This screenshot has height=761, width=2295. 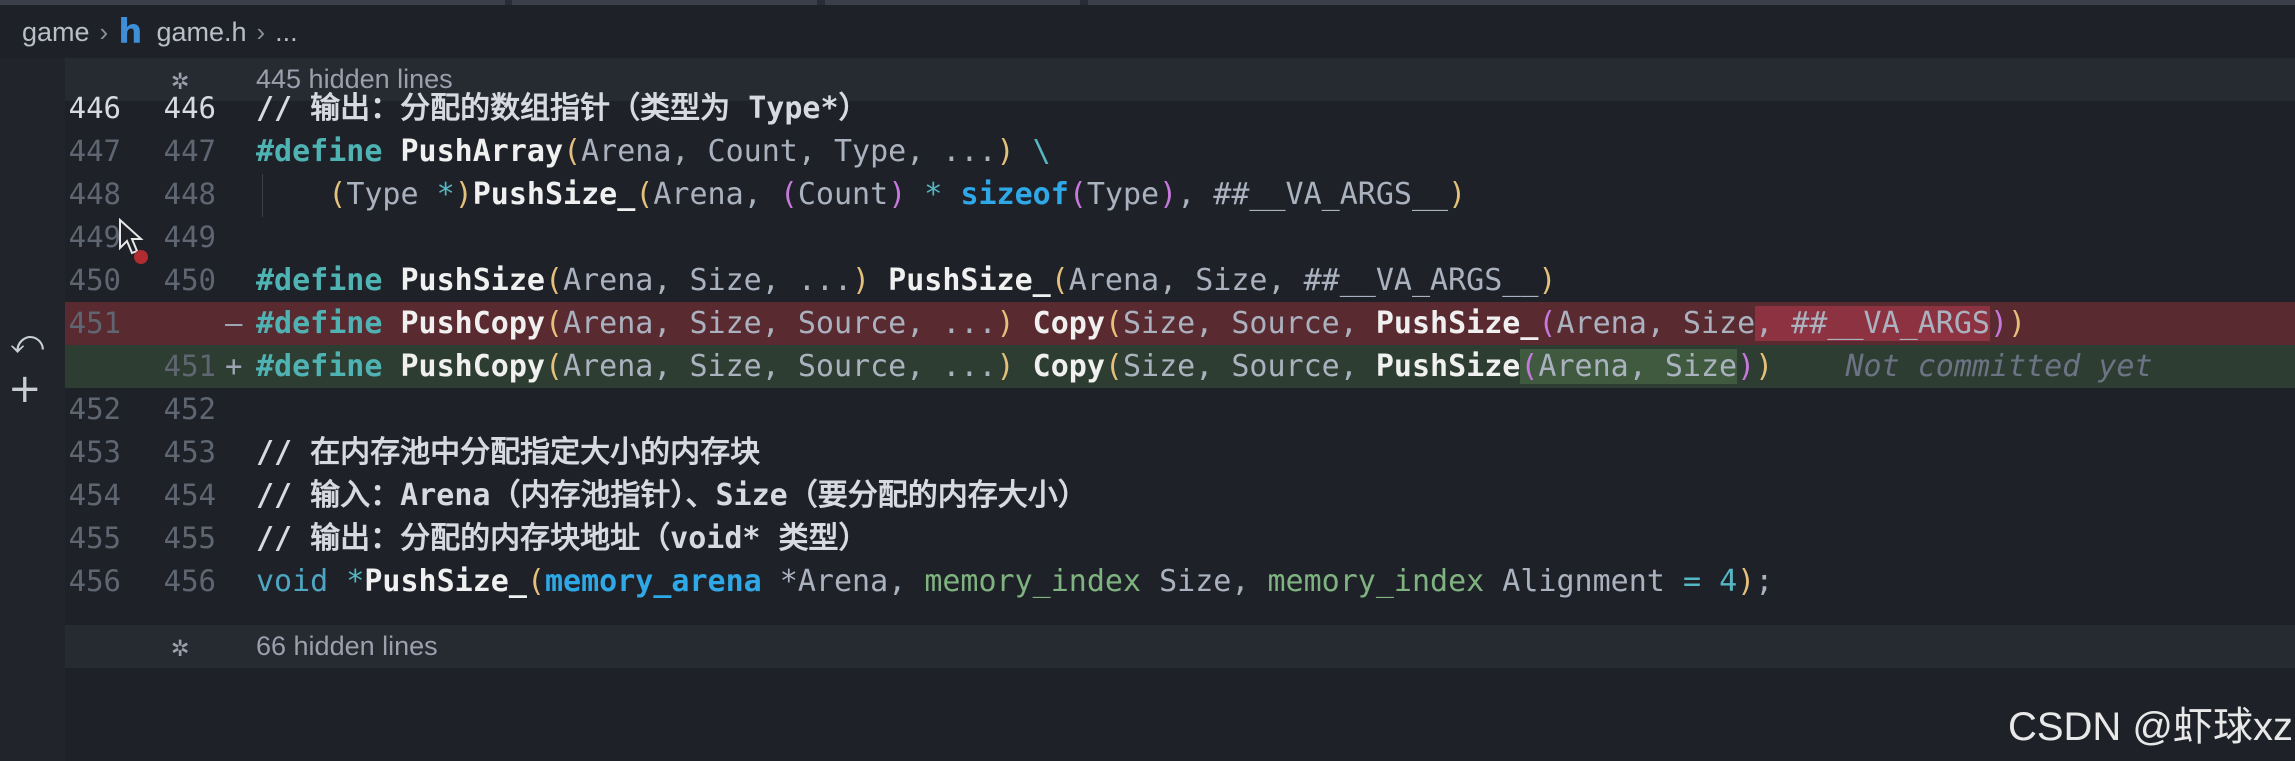 I want to click on old-line-number: 450, so click(x=94, y=280).